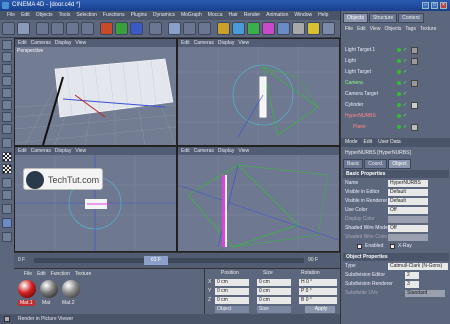  I want to click on am-menu-user-data: User Data, so click(389, 142).